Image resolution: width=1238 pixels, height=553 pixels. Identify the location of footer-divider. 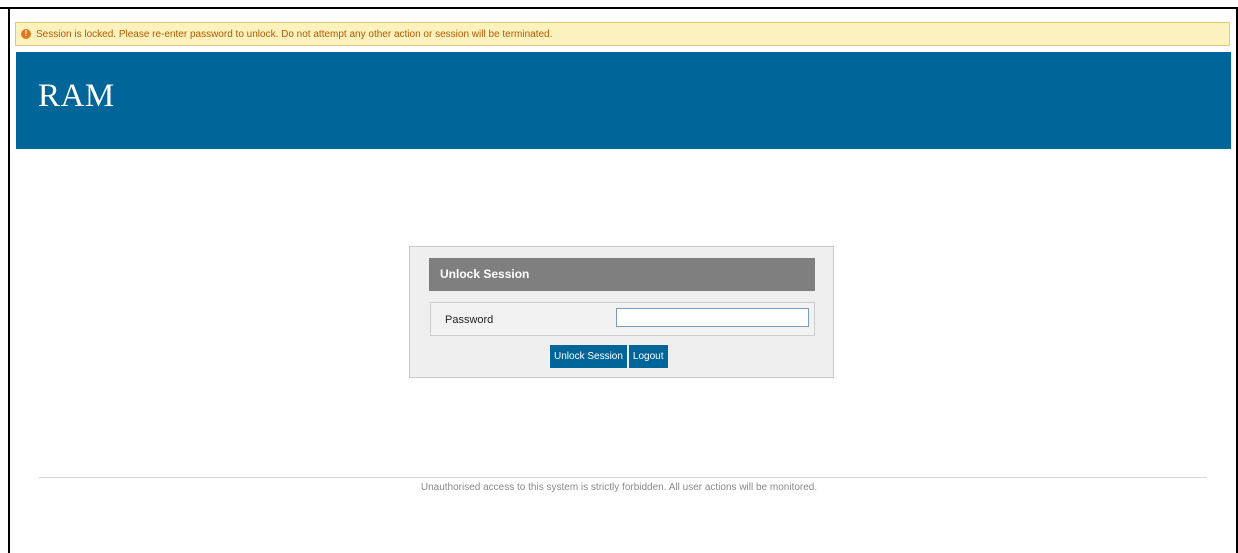
(623, 477).